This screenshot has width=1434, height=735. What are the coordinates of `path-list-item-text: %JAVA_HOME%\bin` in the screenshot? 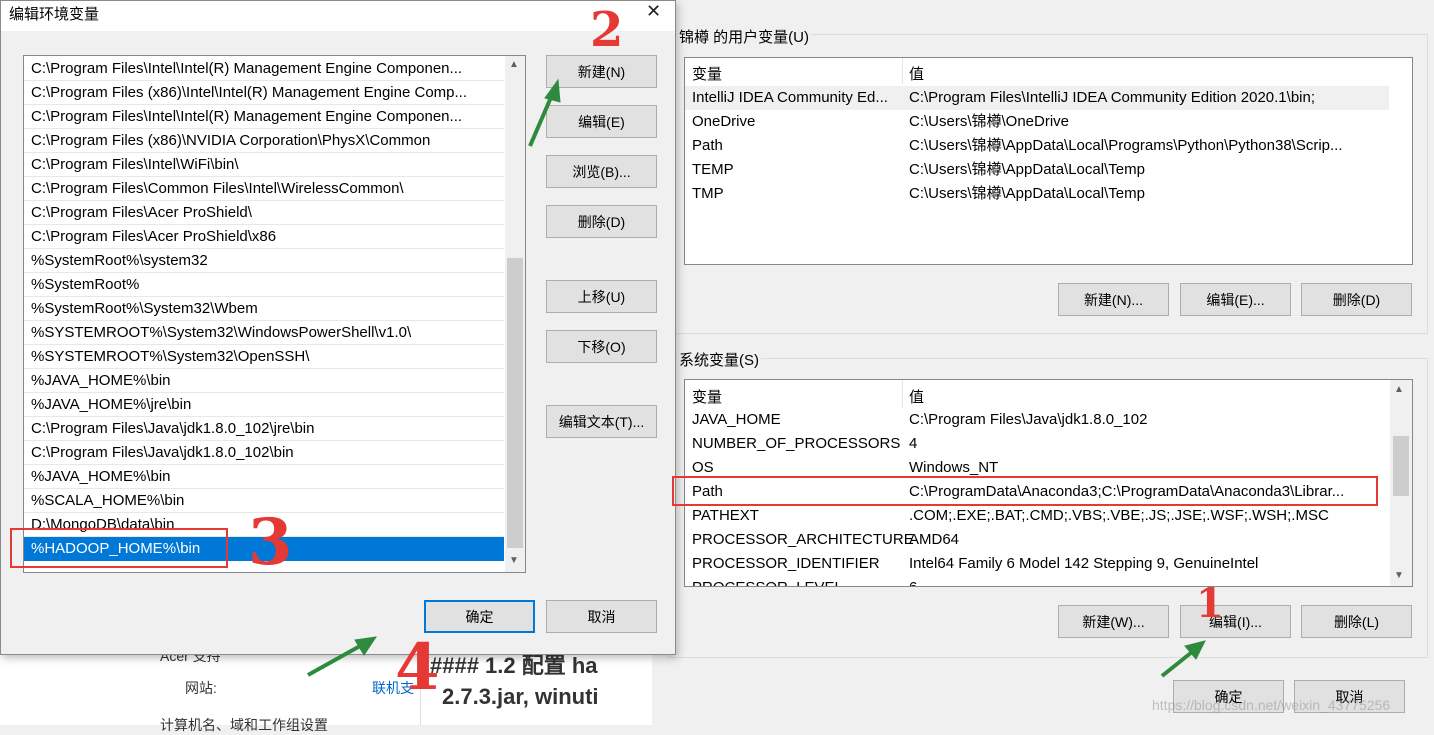 It's located at (101, 380).